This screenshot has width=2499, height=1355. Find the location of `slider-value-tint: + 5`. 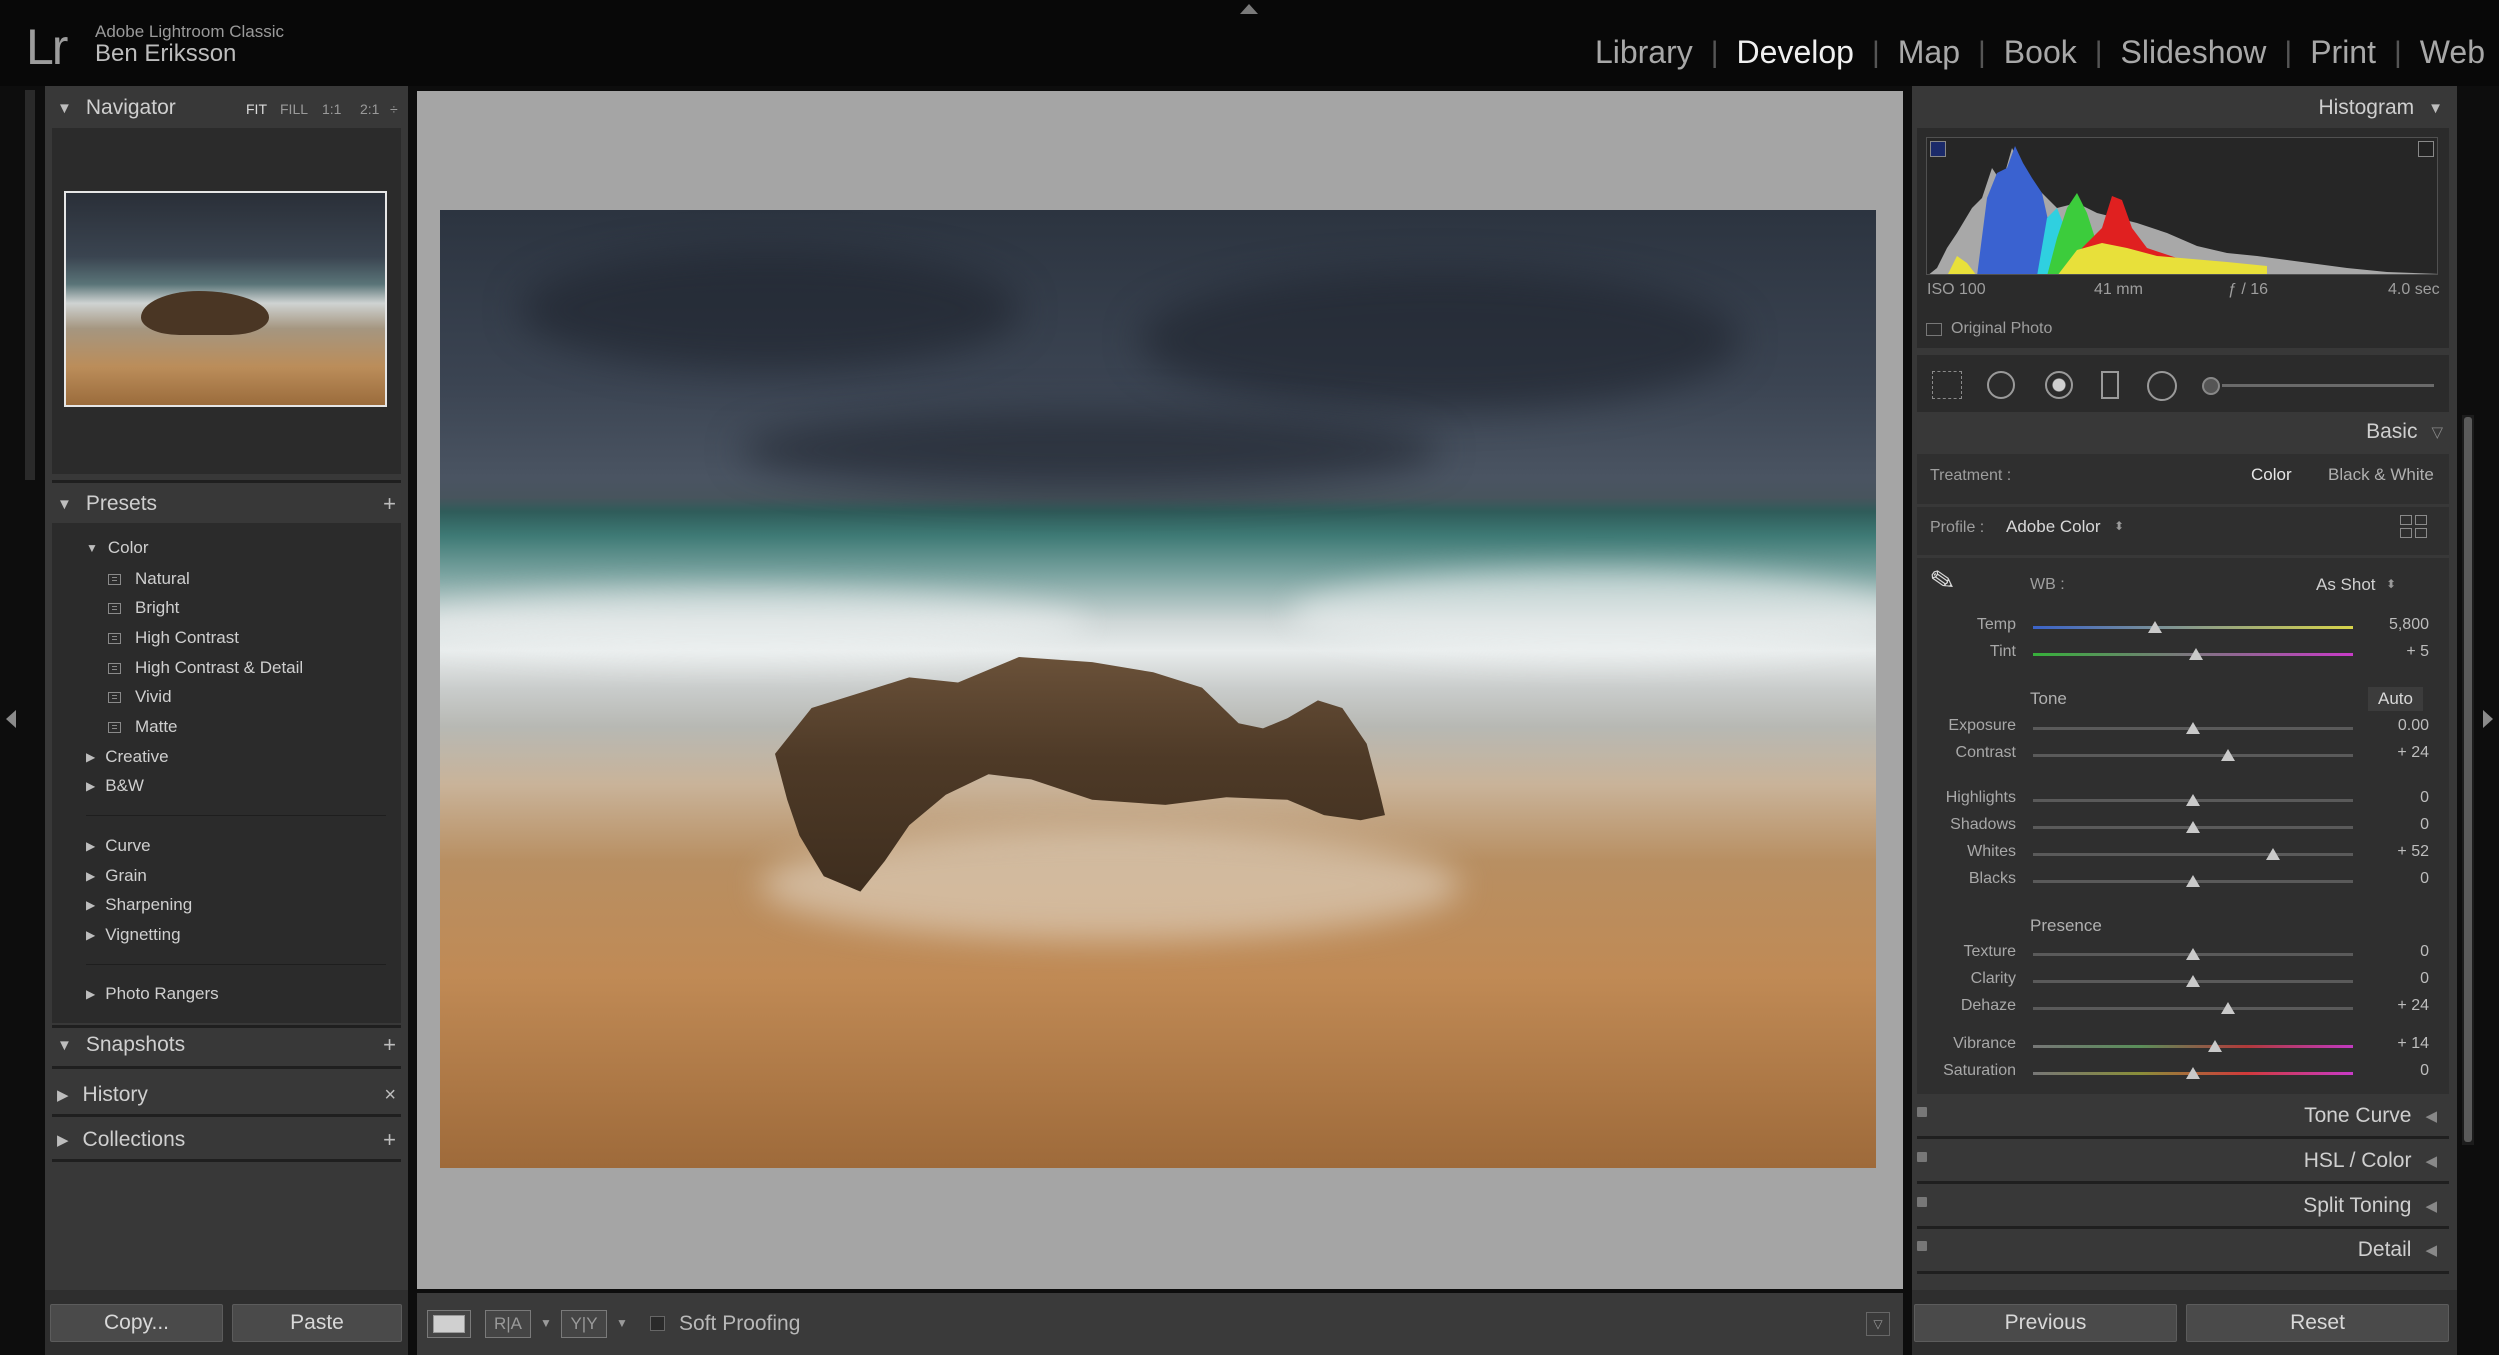

slider-value-tint: + 5 is located at coordinates (2399, 652).